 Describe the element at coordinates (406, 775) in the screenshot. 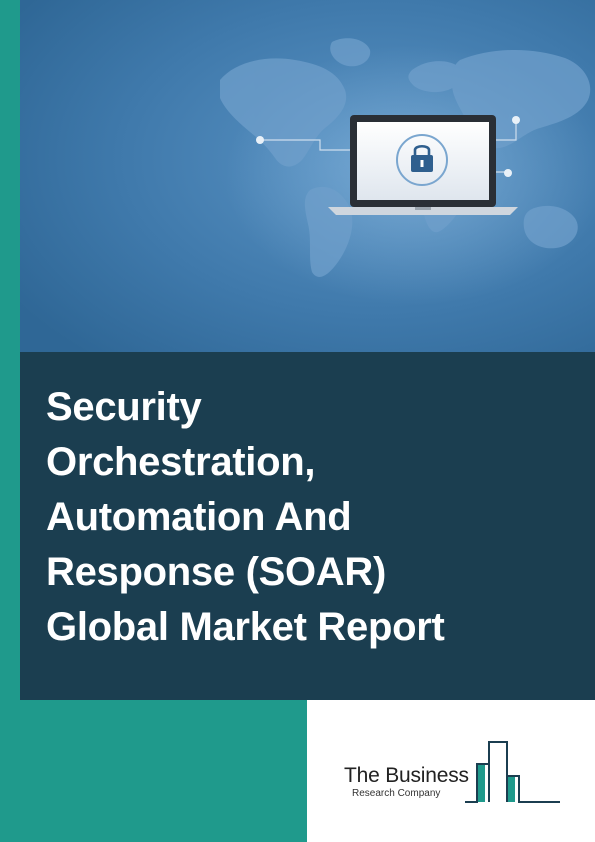

I see `logo-name: The Business` at that location.